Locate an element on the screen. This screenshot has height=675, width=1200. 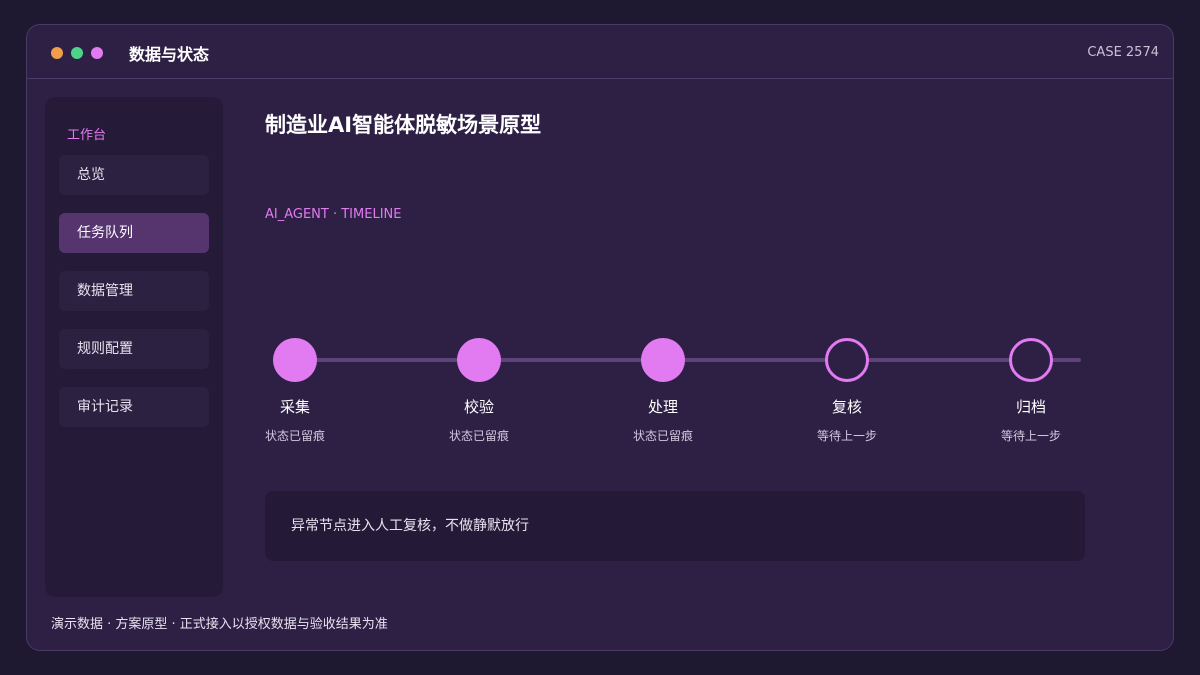
timeline-step-validate: 校验 状态已留痕 is located at coordinates (479, 391).